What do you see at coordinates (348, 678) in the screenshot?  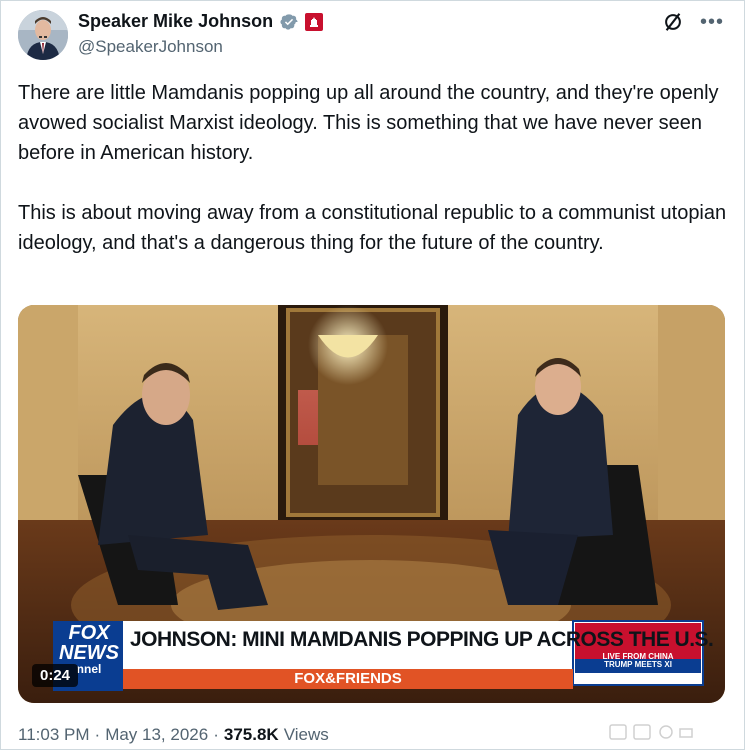 I see `show-name: FOX&FRIENDS` at bounding box center [348, 678].